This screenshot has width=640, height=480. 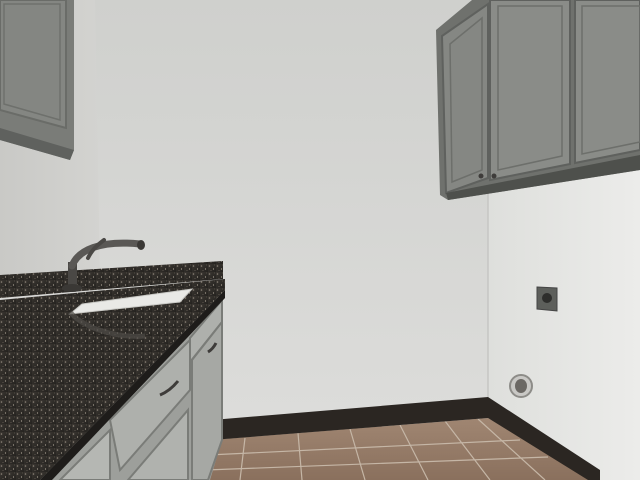 What do you see at coordinates (37, 80) in the screenshot?
I see `upper-cabinet-left` at bounding box center [37, 80].